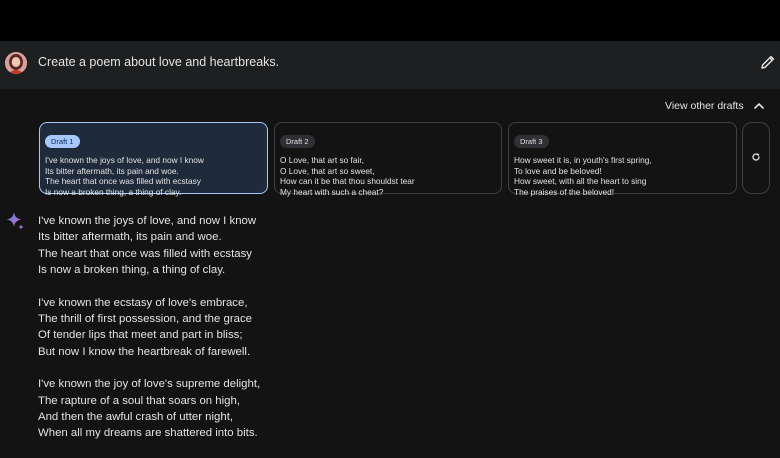 This screenshot has width=780, height=458. What do you see at coordinates (768, 62) in the screenshot?
I see `pencil-icon` at bounding box center [768, 62].